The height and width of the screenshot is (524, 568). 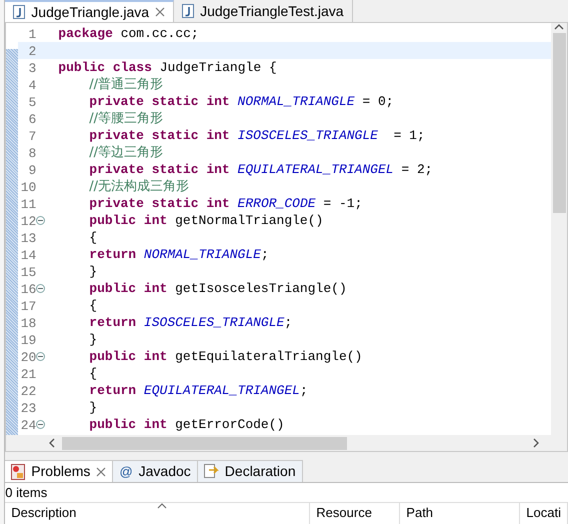 I want to click on code-text: //等腰三角形, so click(x=126, y=119).